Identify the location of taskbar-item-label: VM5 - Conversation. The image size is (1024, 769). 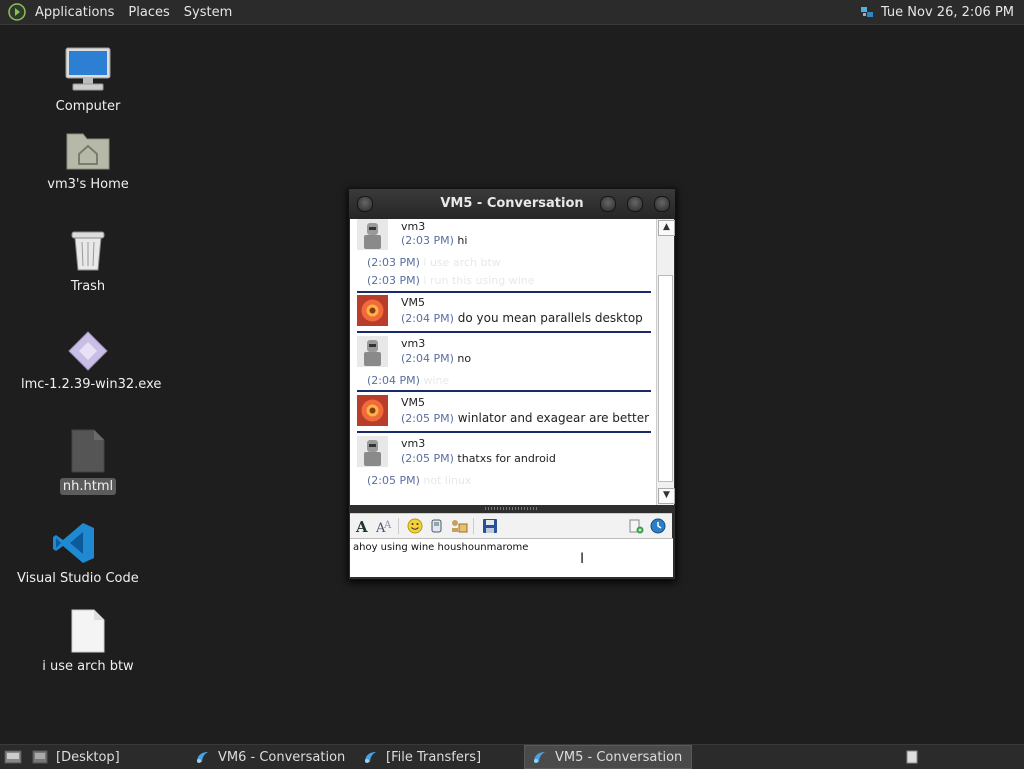
(619, 757).